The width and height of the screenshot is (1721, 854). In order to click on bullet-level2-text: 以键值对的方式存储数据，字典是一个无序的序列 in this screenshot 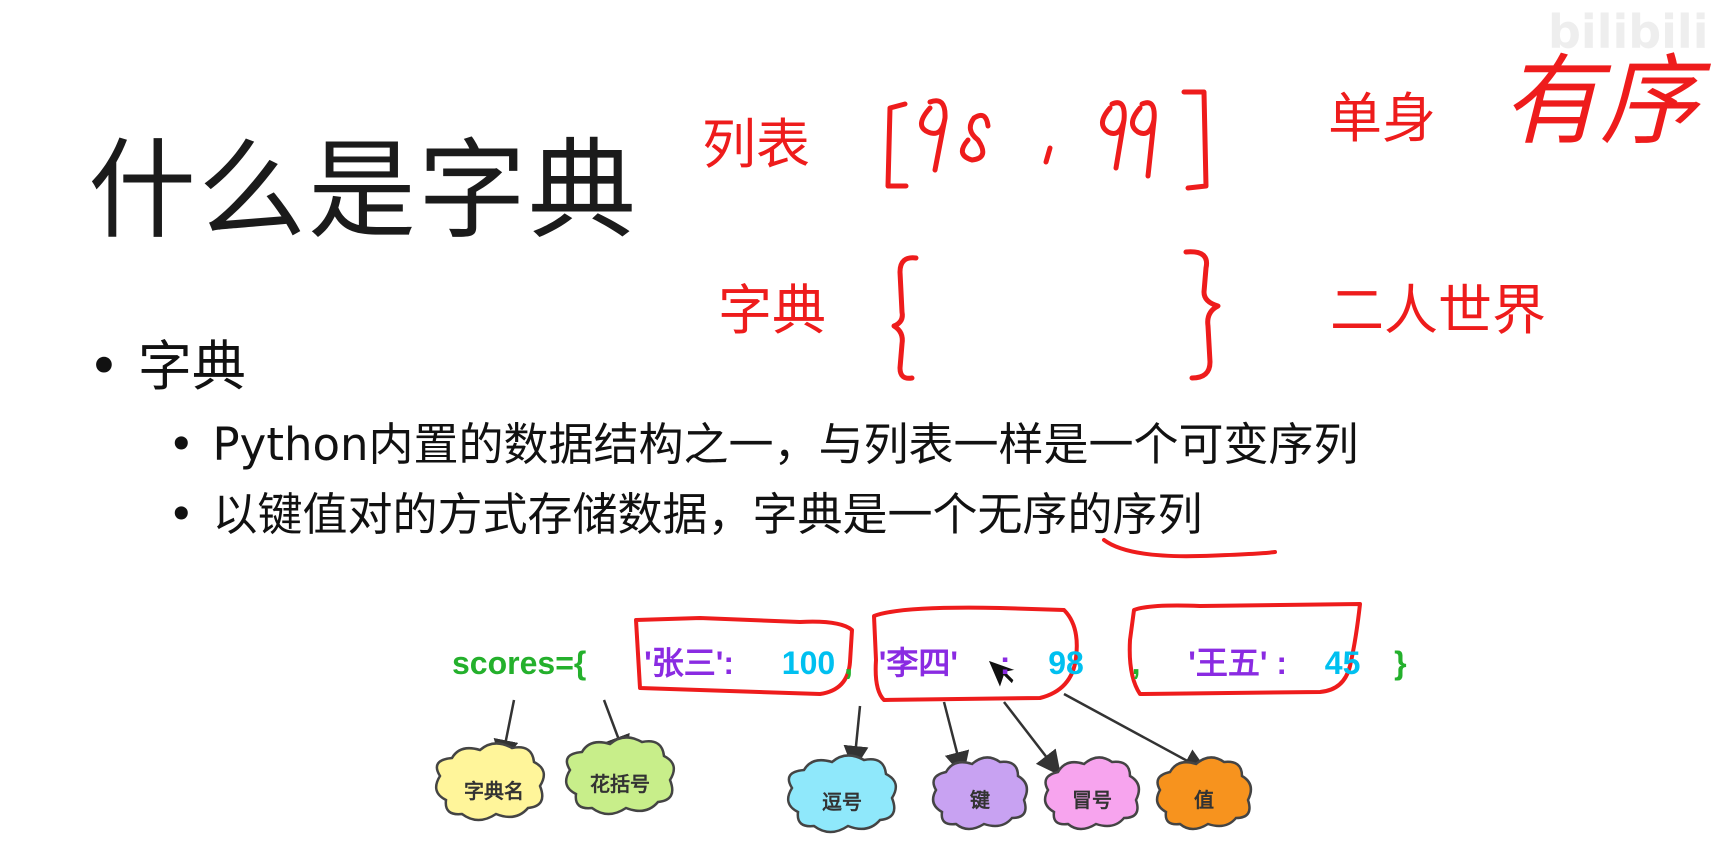, I will do `click(707, 514)`.